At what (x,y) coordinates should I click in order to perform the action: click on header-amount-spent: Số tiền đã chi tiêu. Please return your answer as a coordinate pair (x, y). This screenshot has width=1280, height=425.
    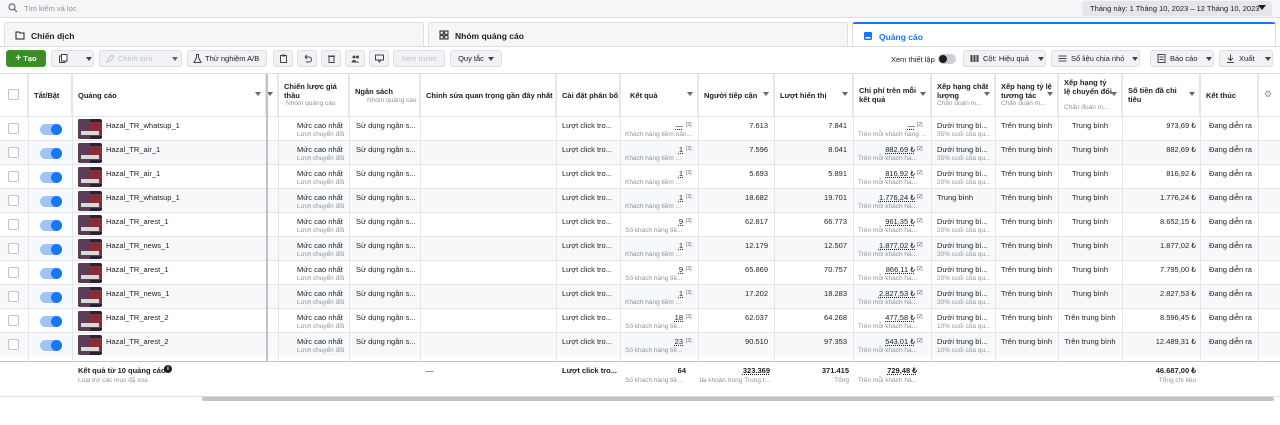
    Looking at the image, I should click on (1161, 95).